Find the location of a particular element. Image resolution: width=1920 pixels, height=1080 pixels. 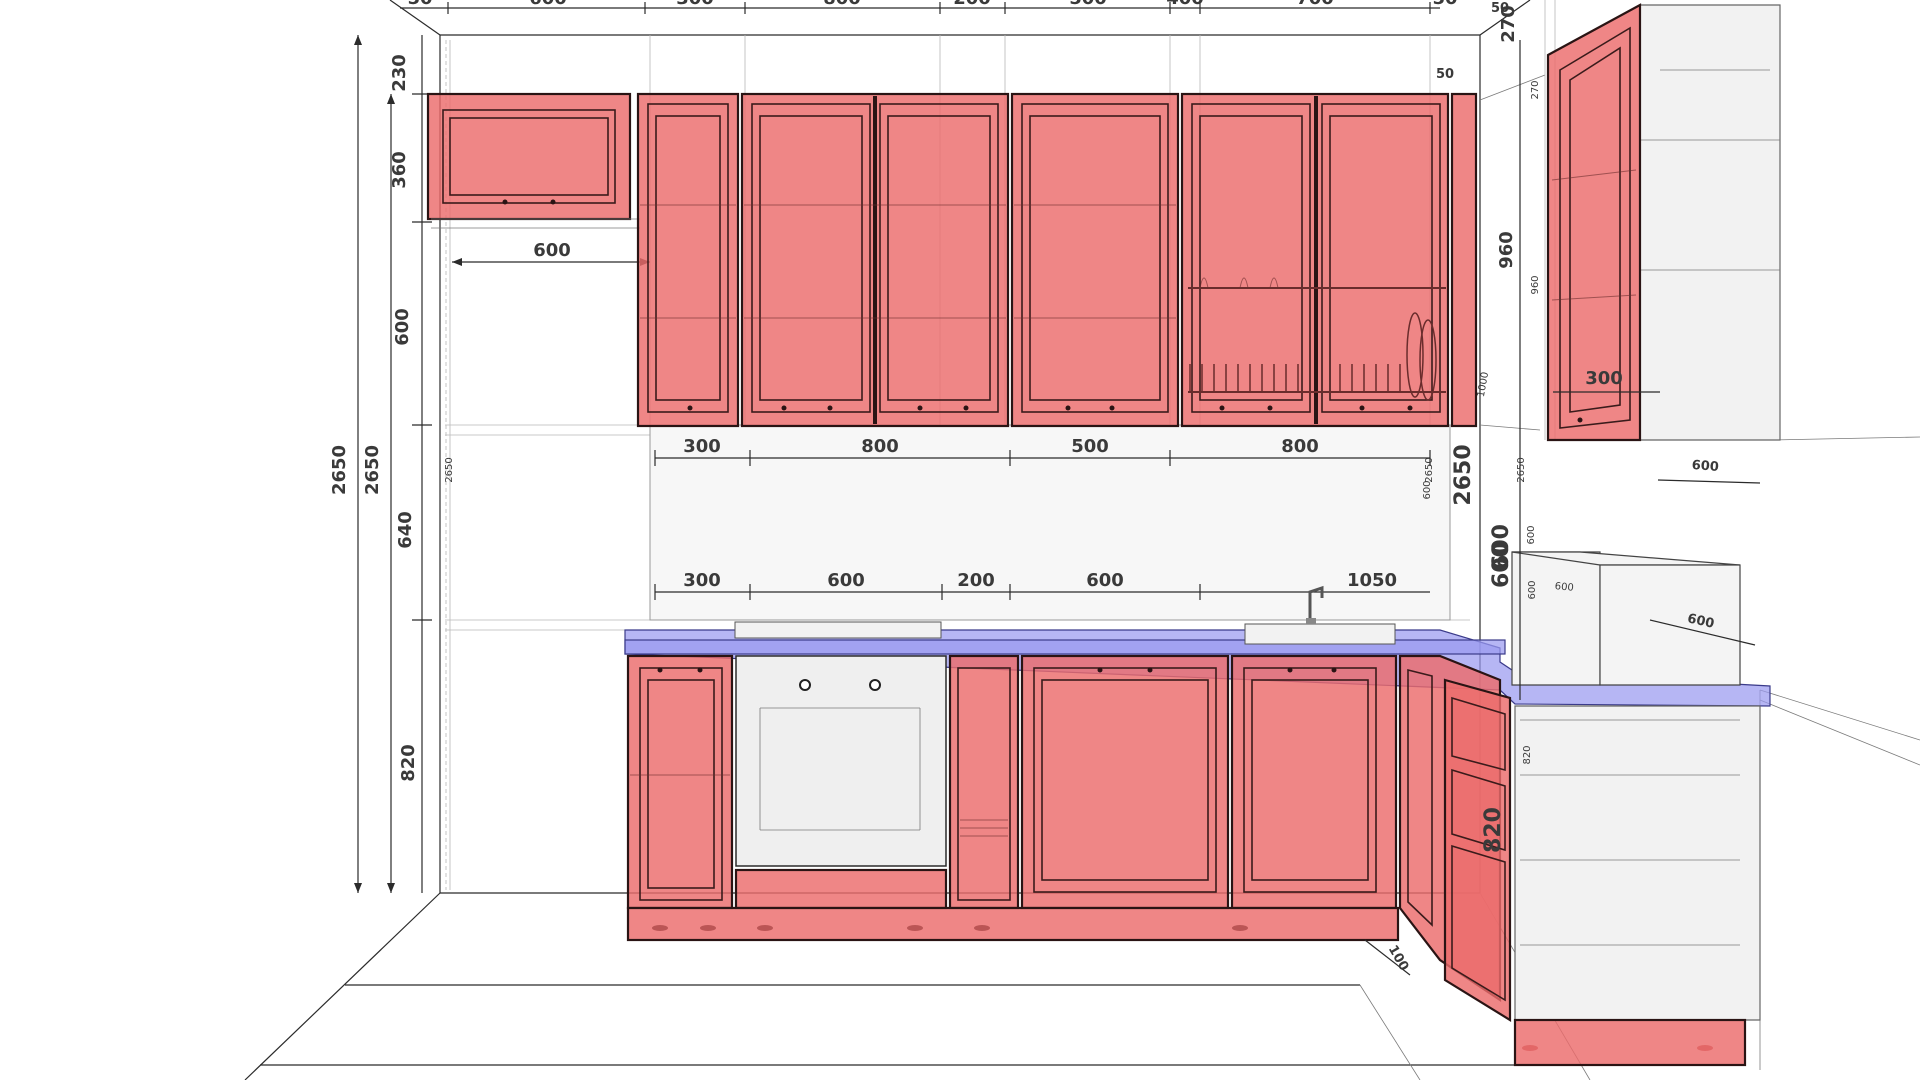

dim-top-0: 600 is located at coordinates (548, 4).